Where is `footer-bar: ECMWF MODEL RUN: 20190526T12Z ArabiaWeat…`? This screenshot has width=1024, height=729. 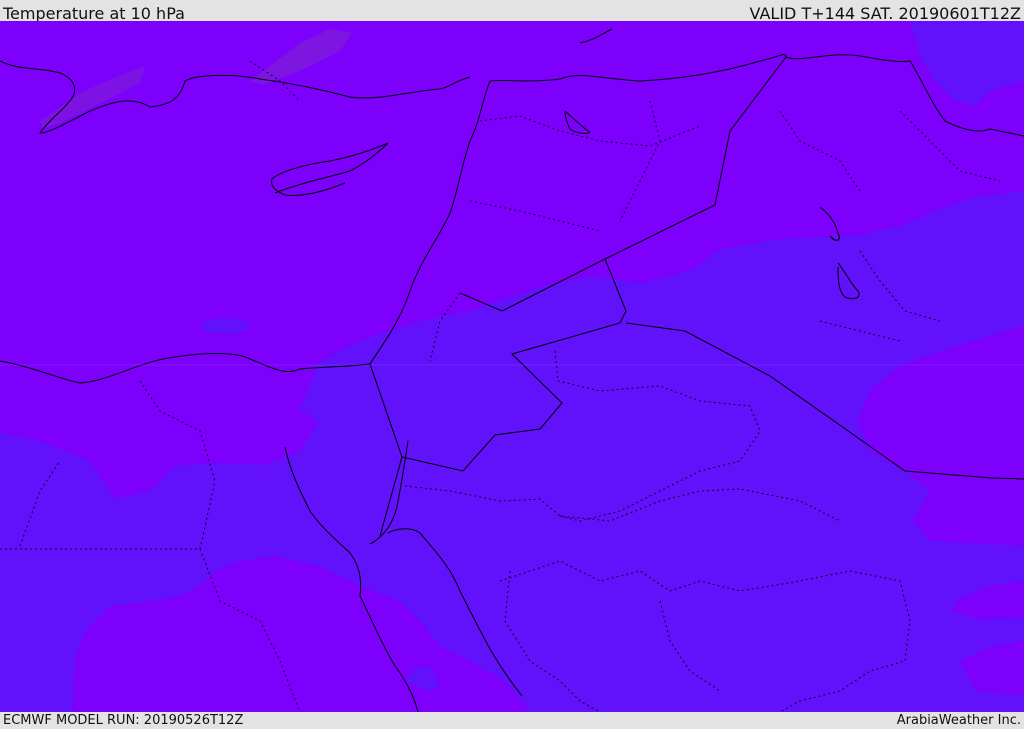 footer-bar: ECMWF MODEL RUN: 20190526T12Z ArabiaWeat… is located at coordinates (512, 720).